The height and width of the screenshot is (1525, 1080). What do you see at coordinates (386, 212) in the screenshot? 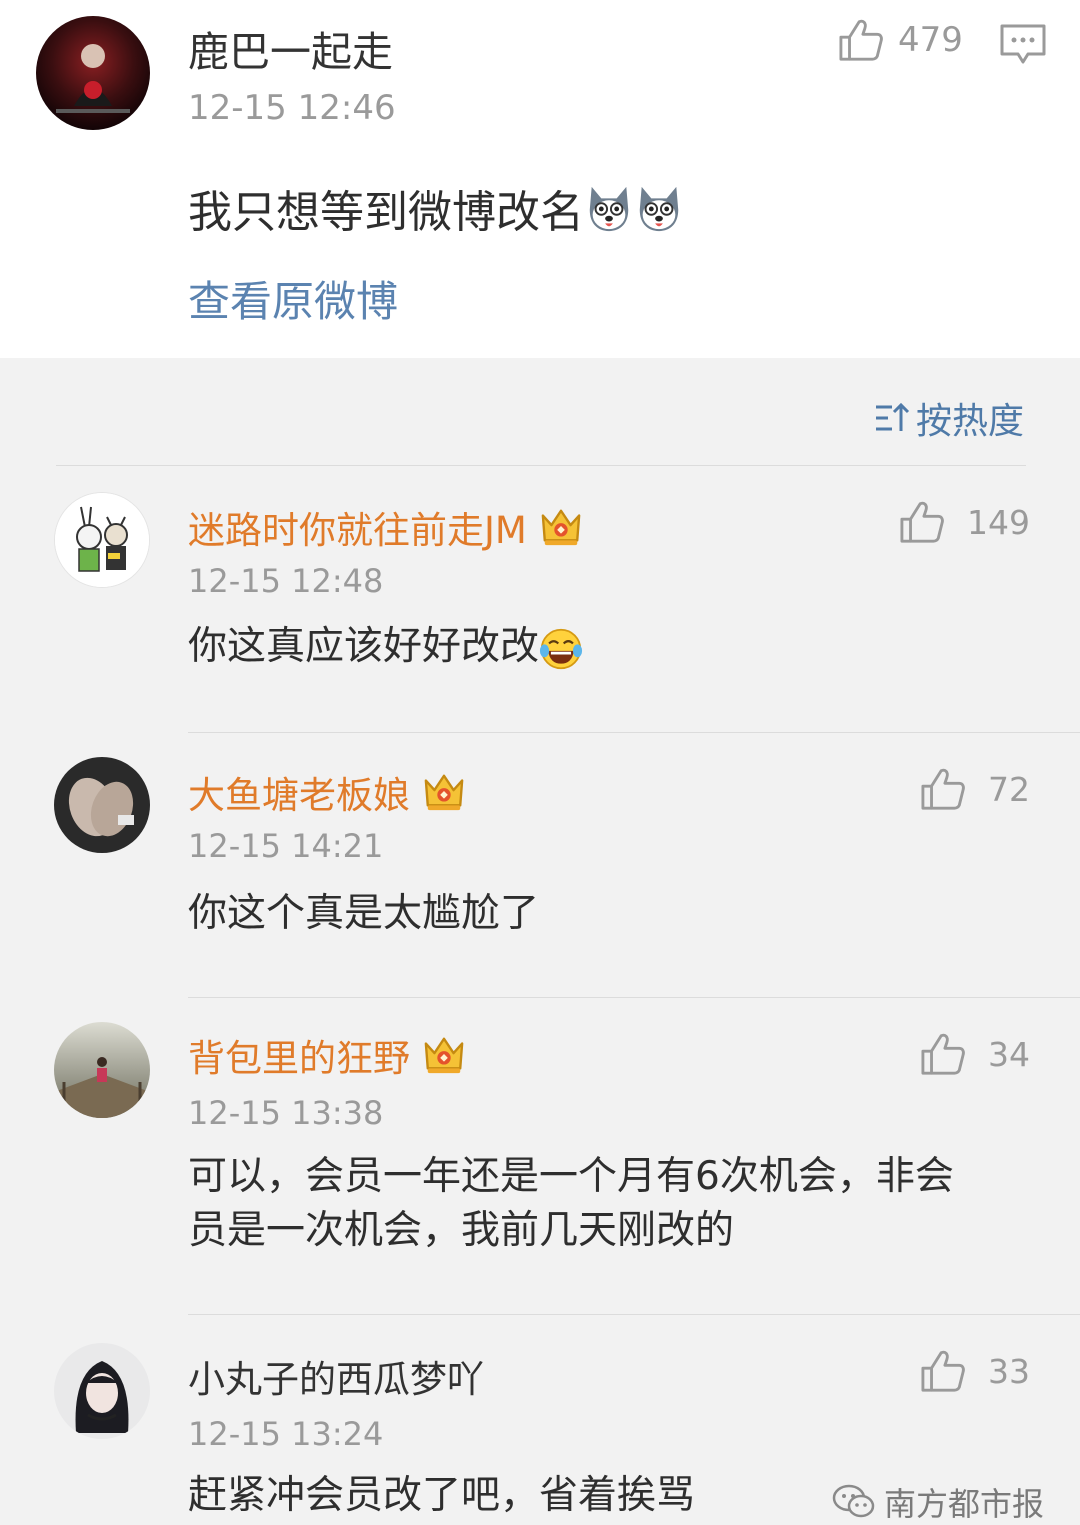
I see `post-text-content: 我只想等到微博改名` at bounding box center [386, 212].